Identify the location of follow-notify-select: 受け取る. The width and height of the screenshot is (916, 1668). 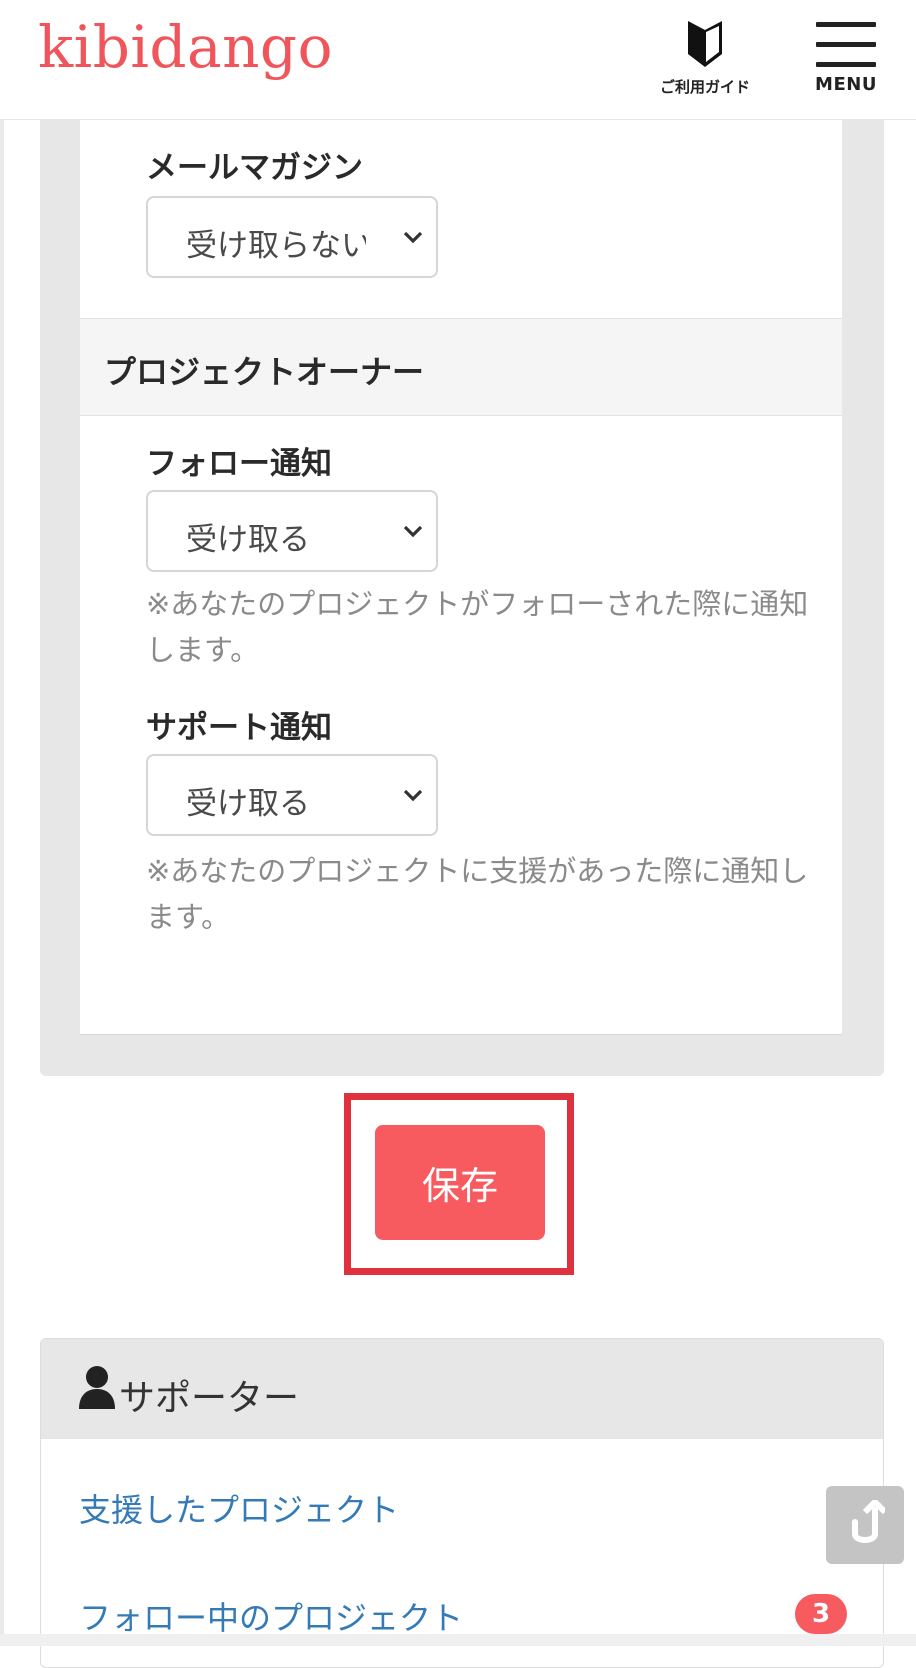
(292, 531).